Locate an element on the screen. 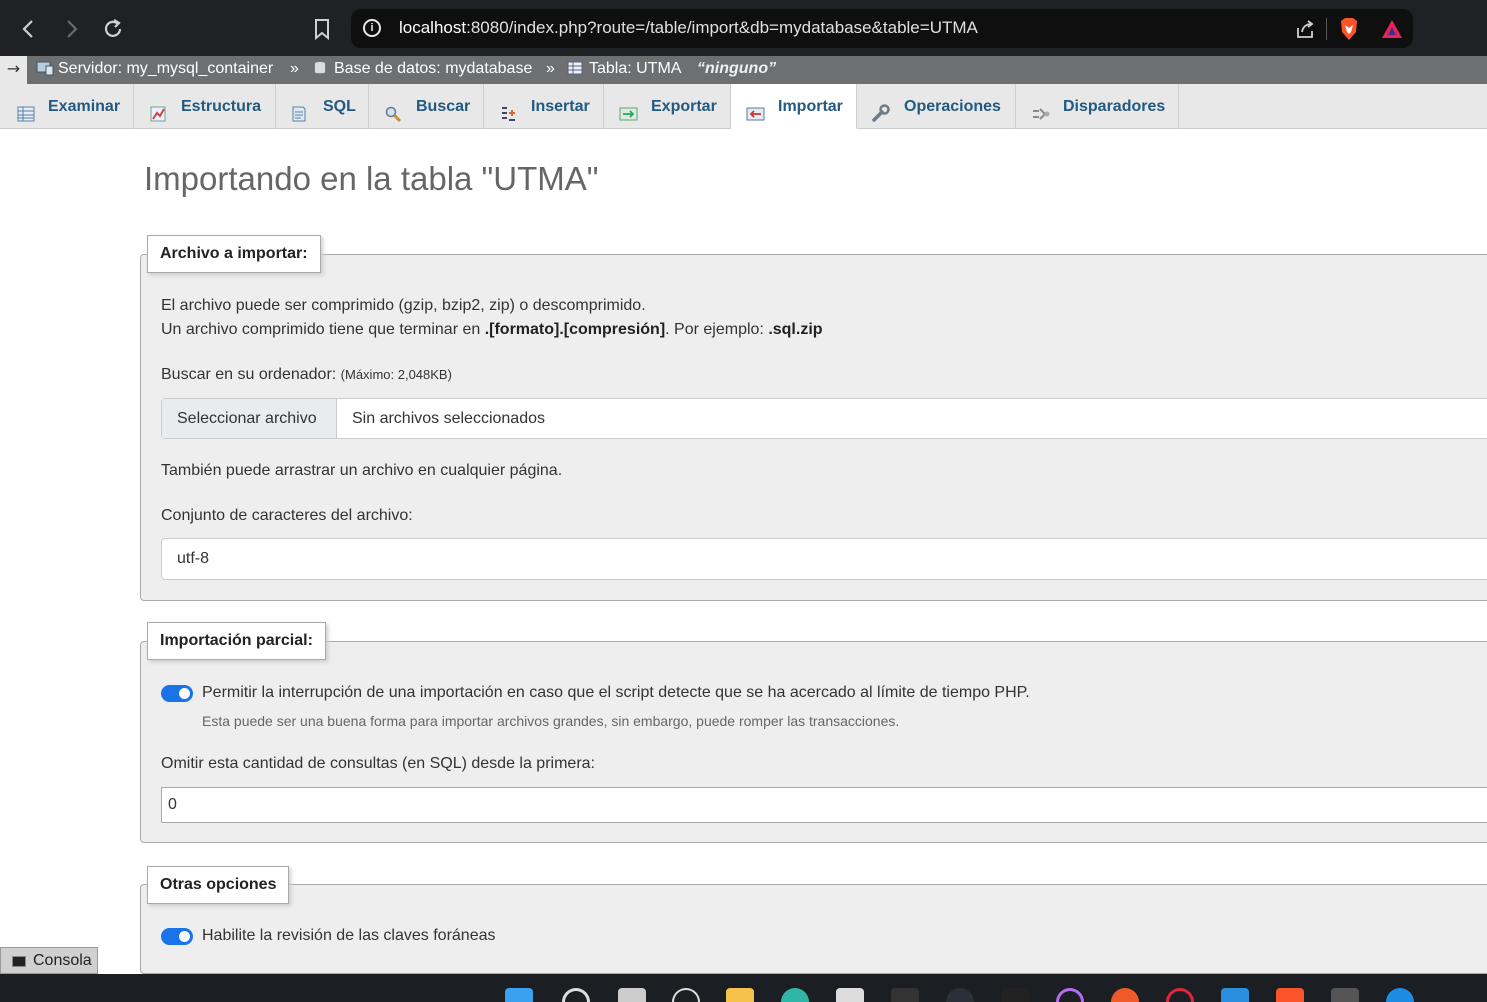  url-divider is located at coordinates (1326, 29).